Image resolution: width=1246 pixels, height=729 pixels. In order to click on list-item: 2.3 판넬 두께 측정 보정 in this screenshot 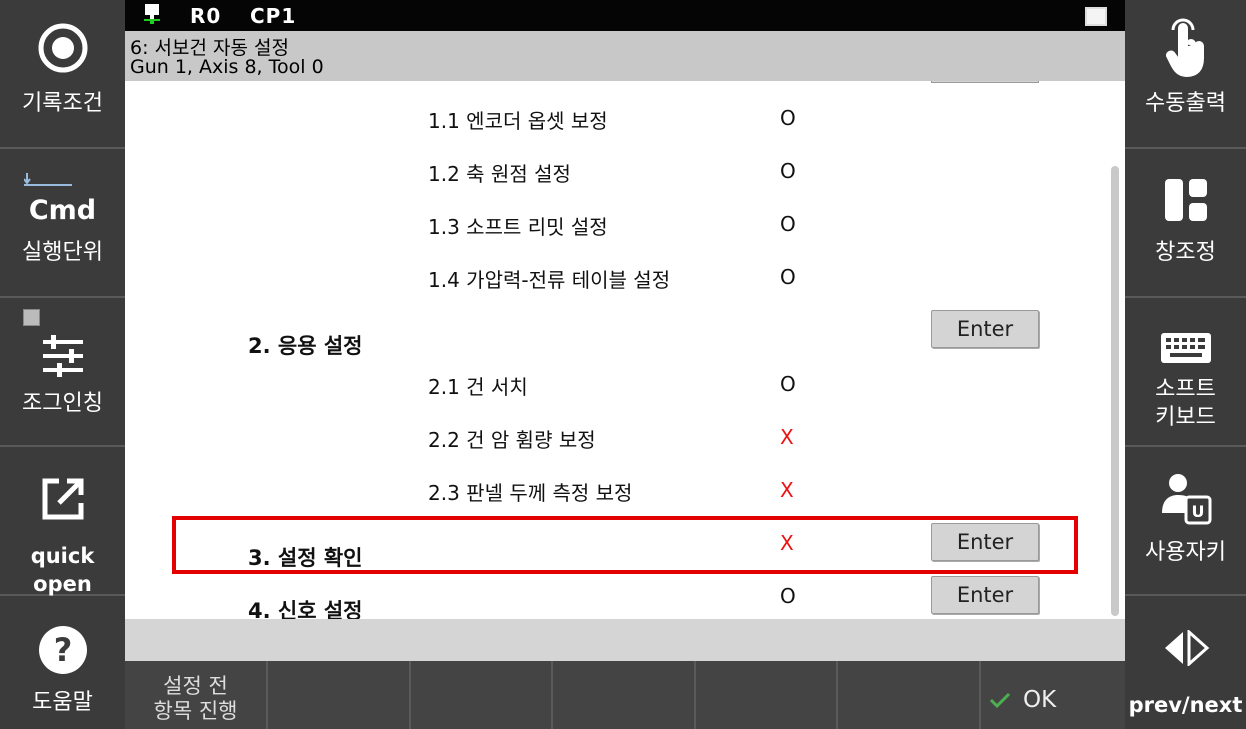, I will do `click(530, 491)`.